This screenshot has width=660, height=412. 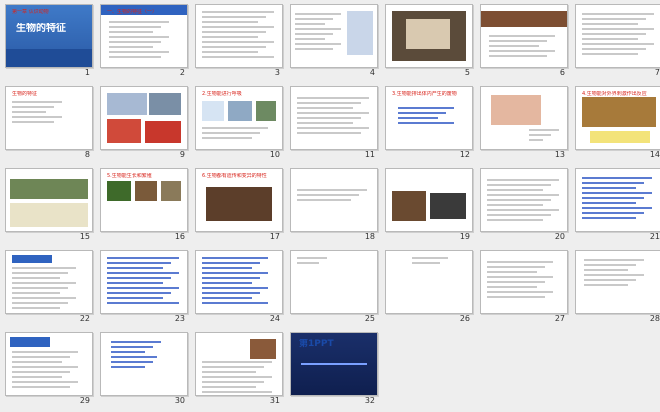 I want to click on slide-thumbnail-8: 生物的特征 8, so click(x=49, y=125).